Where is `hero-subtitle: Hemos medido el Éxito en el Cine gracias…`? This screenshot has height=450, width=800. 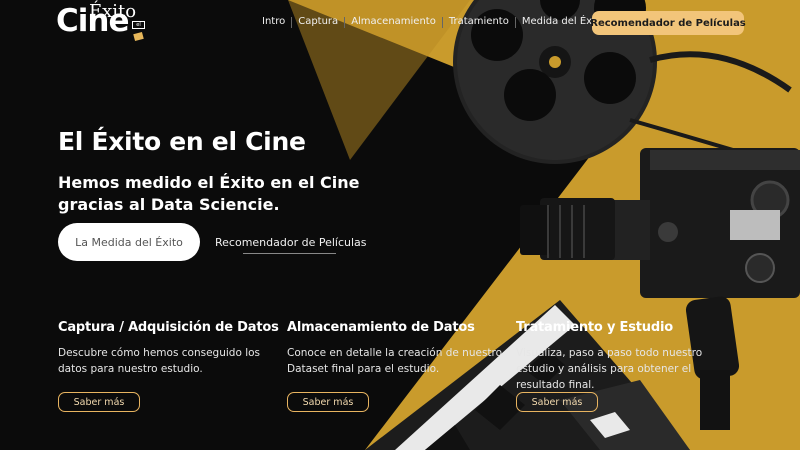 hero-subtitle: Hemos medido el Éxito en el Cine gracias… is located at coordinates (209, 193).